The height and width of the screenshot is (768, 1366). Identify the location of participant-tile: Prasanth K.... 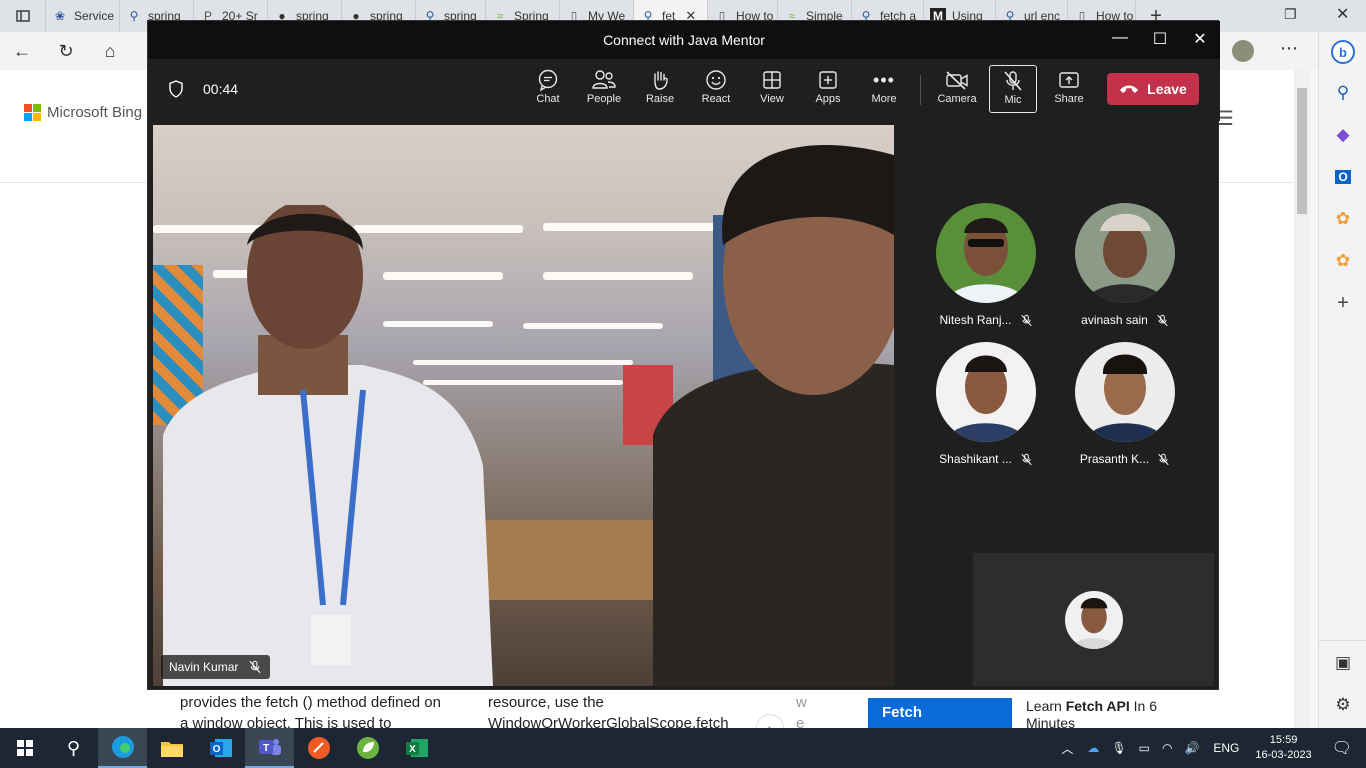
(1125, 404).